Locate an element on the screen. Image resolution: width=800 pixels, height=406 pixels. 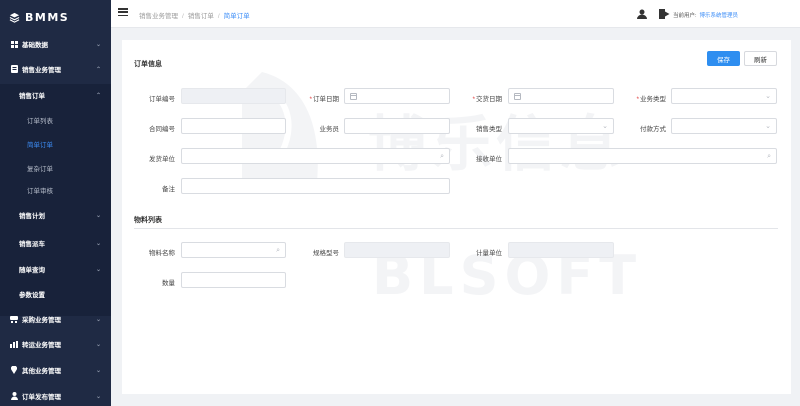
current-user-label: 当前用户: is located at coordinates (684, 16).